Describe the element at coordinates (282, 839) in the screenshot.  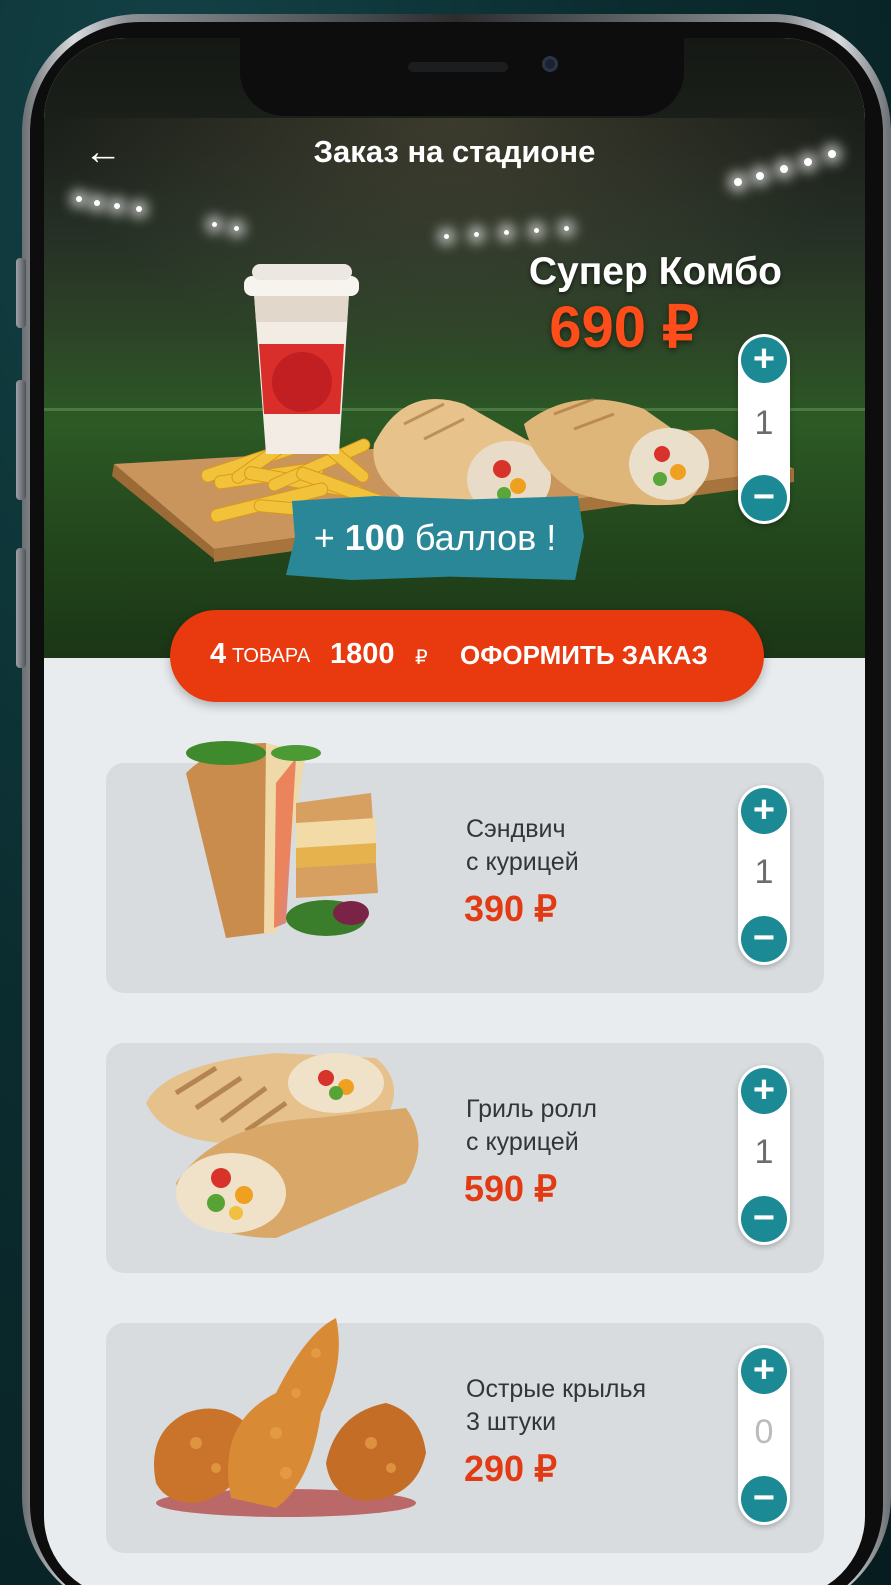
I see `chicken-sandwich-image` at that location.